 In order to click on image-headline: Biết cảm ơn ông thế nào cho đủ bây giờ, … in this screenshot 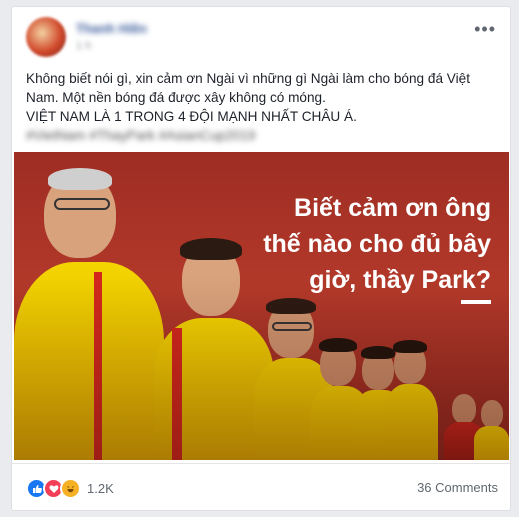, I will do `click(377, 244)`.